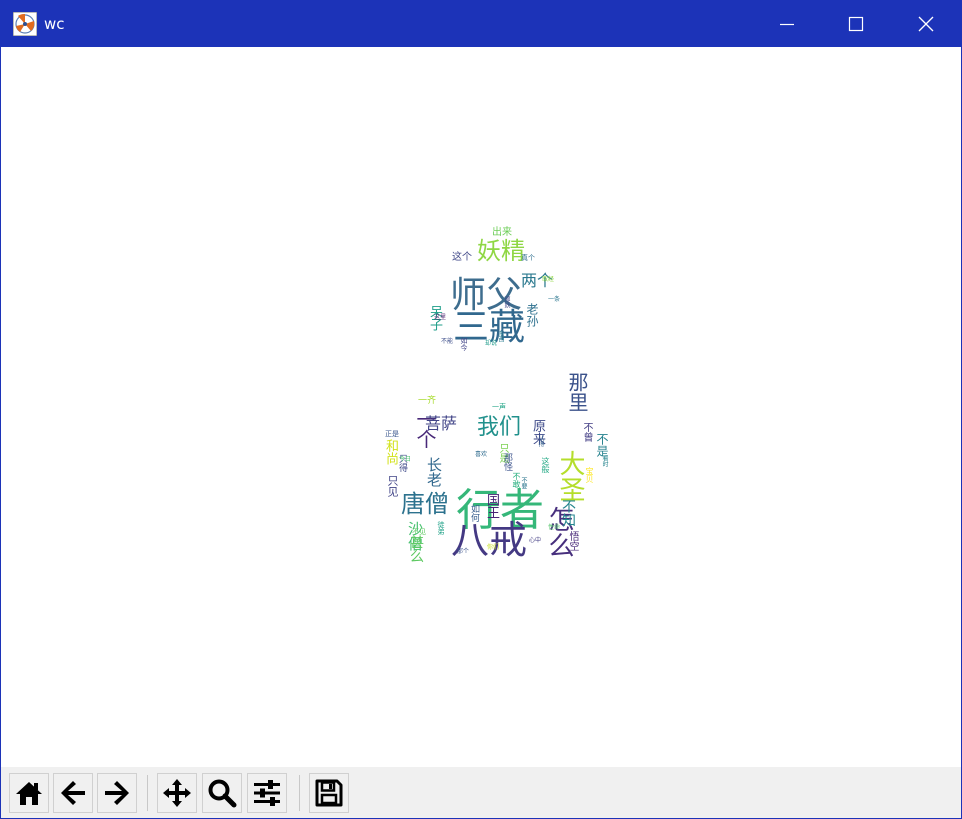 This screenshot has width=962, height=819. What do you see at coordinates (25, 24) in the screenshot?
I see `app-logo-icon` at bounding box center [25, 24].